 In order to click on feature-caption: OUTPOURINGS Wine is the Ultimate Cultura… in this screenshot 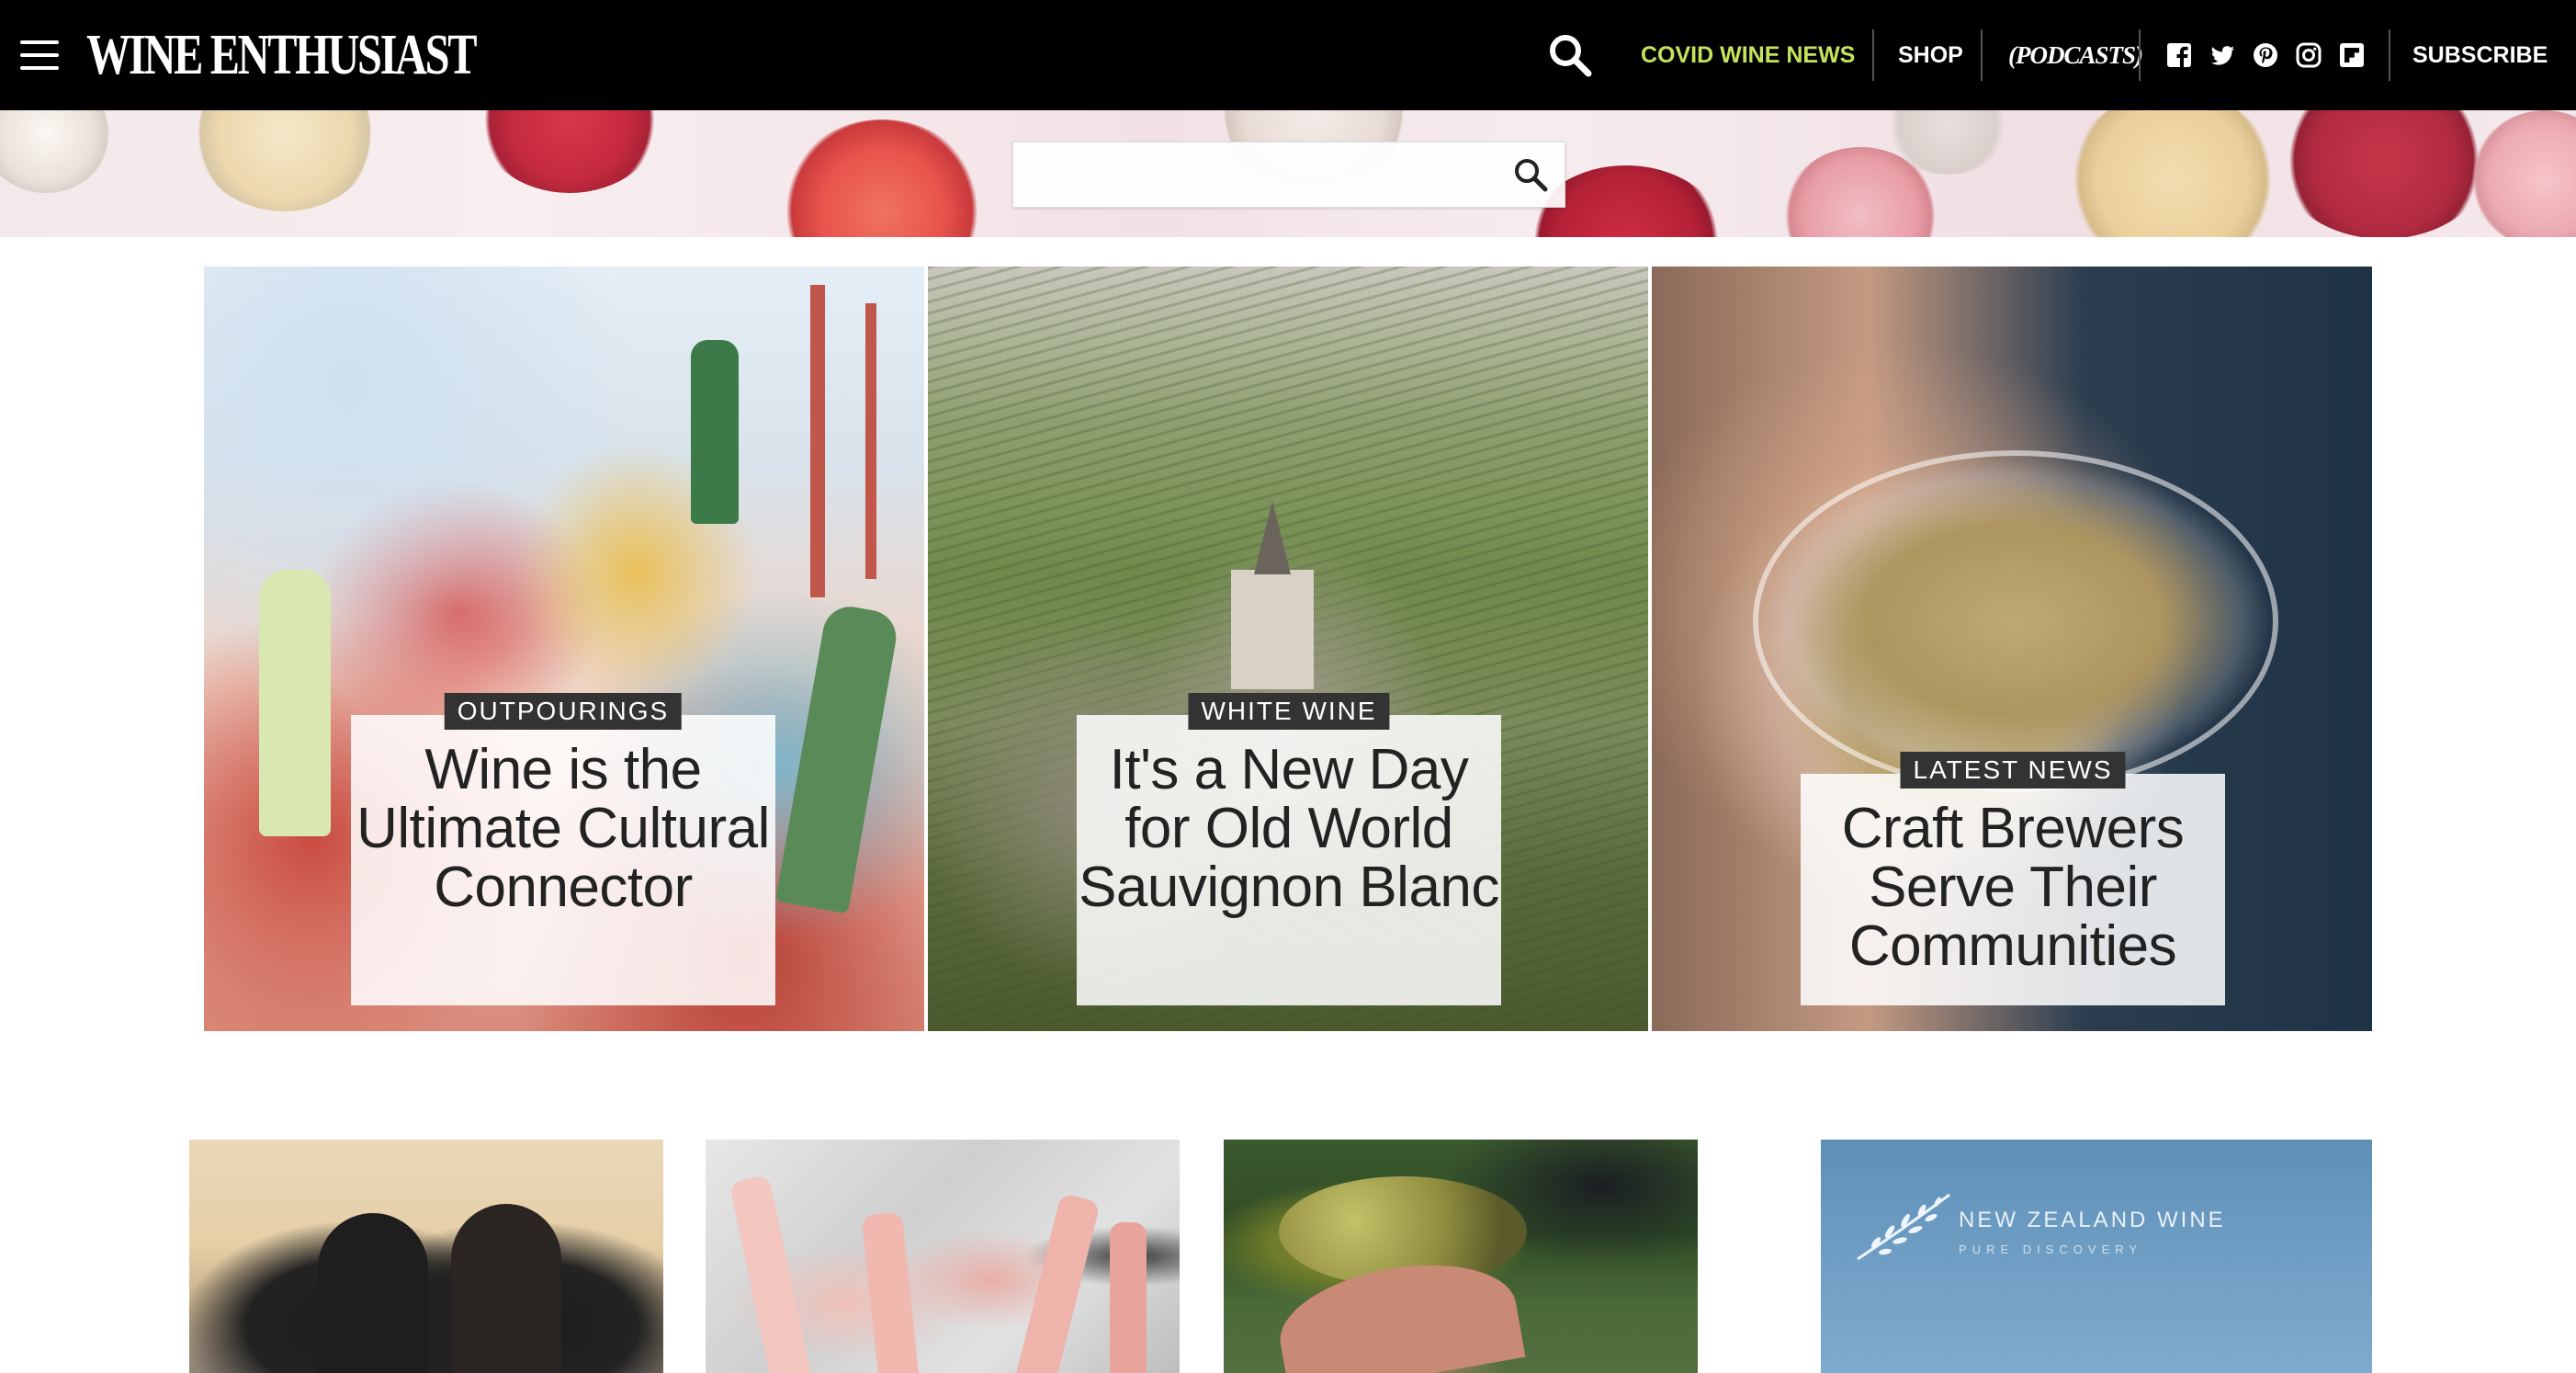, I will do `click(563, 849)`.